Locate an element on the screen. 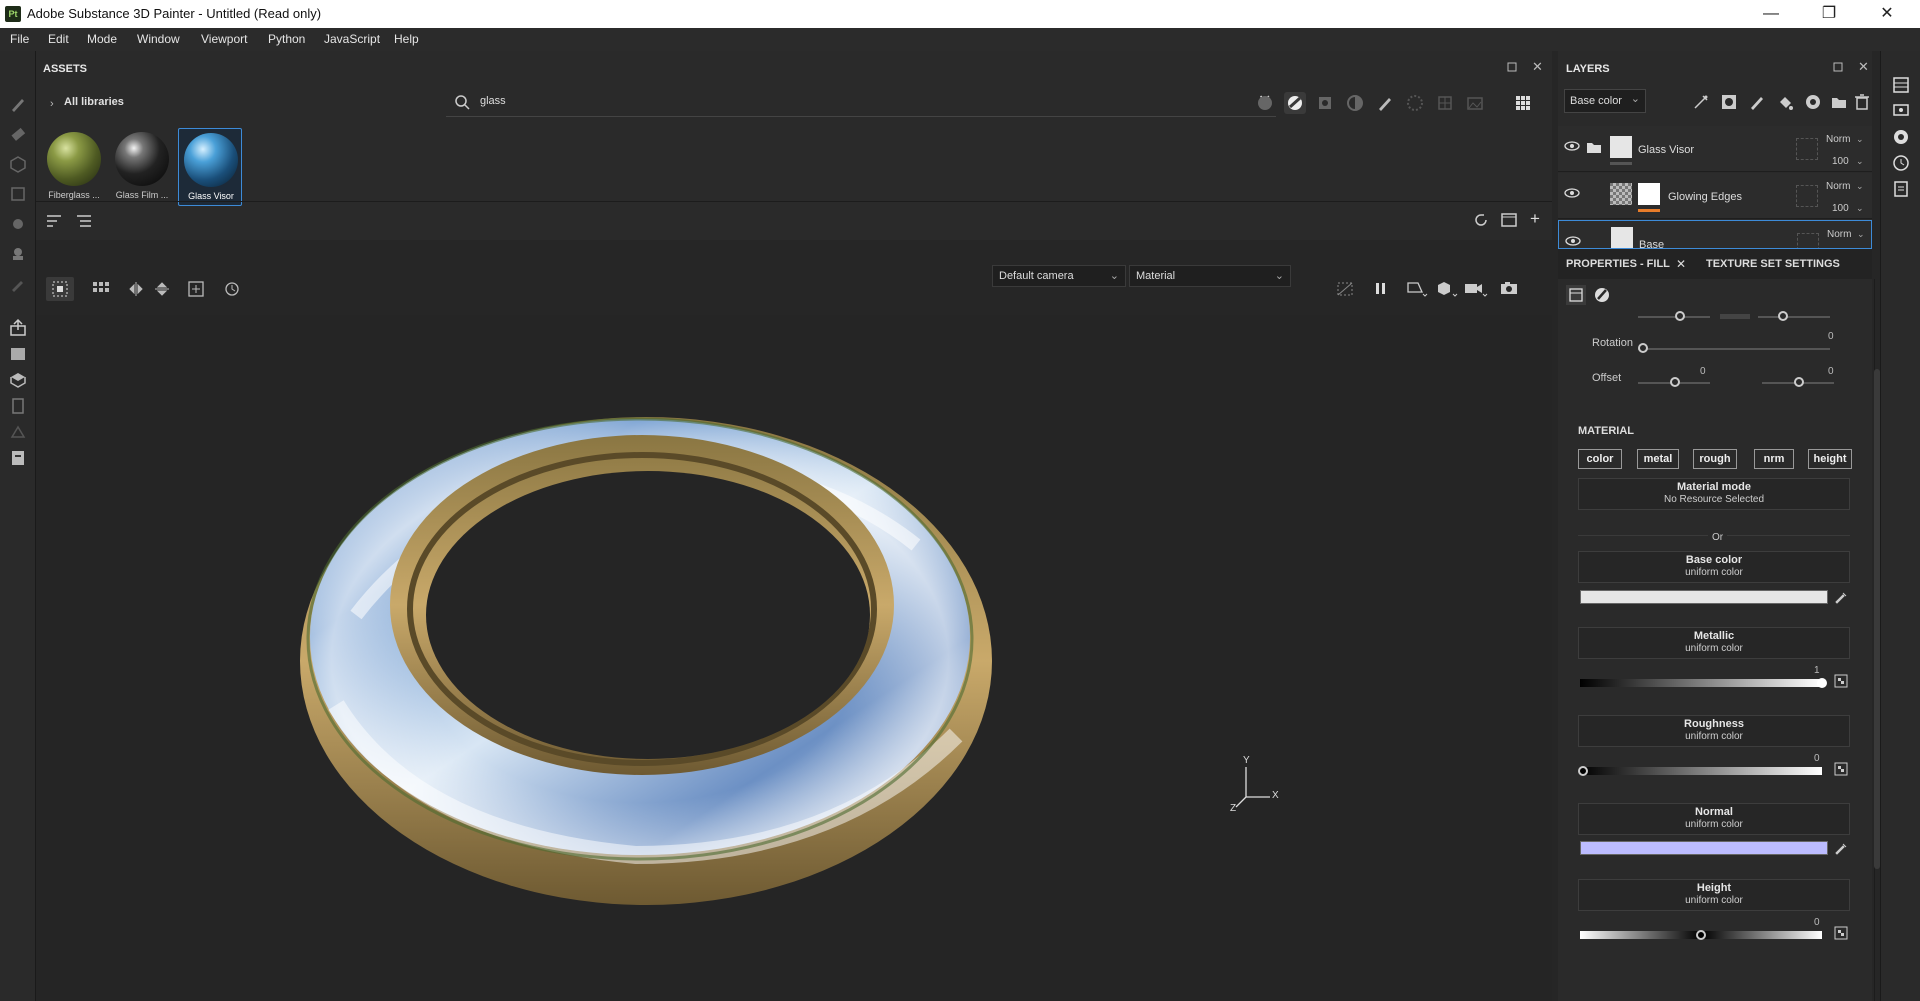  base-color-slot: Base color uniform color is located at coordinates (1714, 567).